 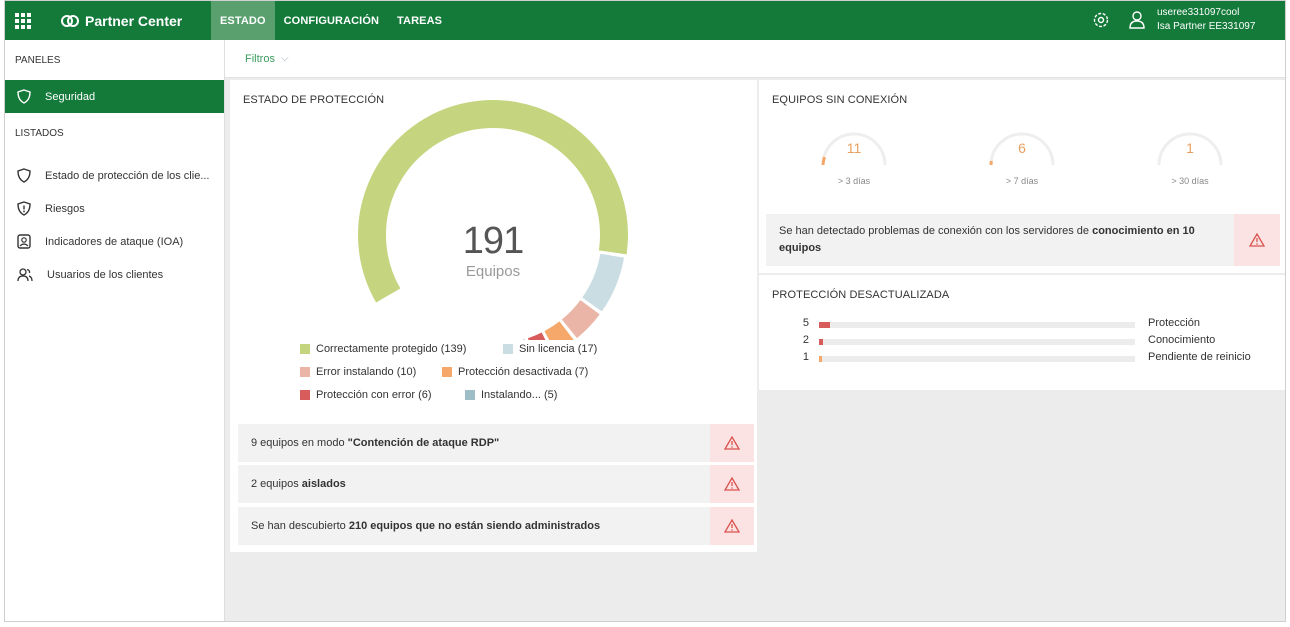 I want to click on outdated-row-proteccion: 5 Protección, so click(x=1022, y=325).